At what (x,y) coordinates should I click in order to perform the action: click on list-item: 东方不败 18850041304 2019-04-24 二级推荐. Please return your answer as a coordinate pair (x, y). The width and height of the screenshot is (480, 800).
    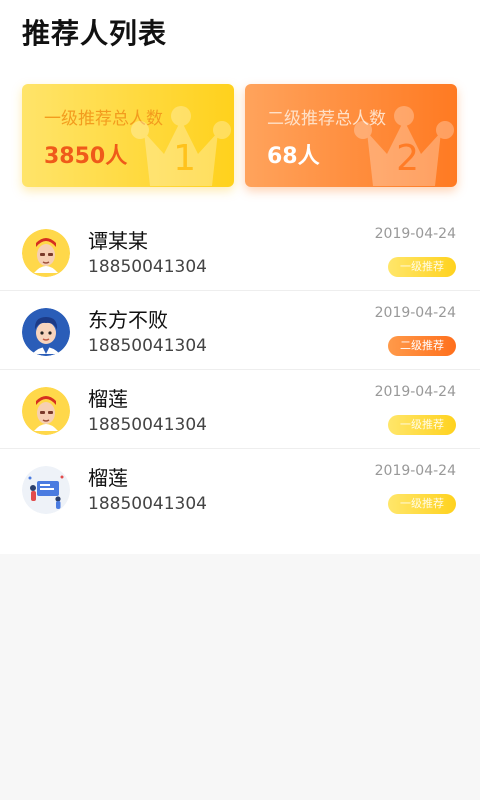
    Looking at the image, I should click on (240, 330).